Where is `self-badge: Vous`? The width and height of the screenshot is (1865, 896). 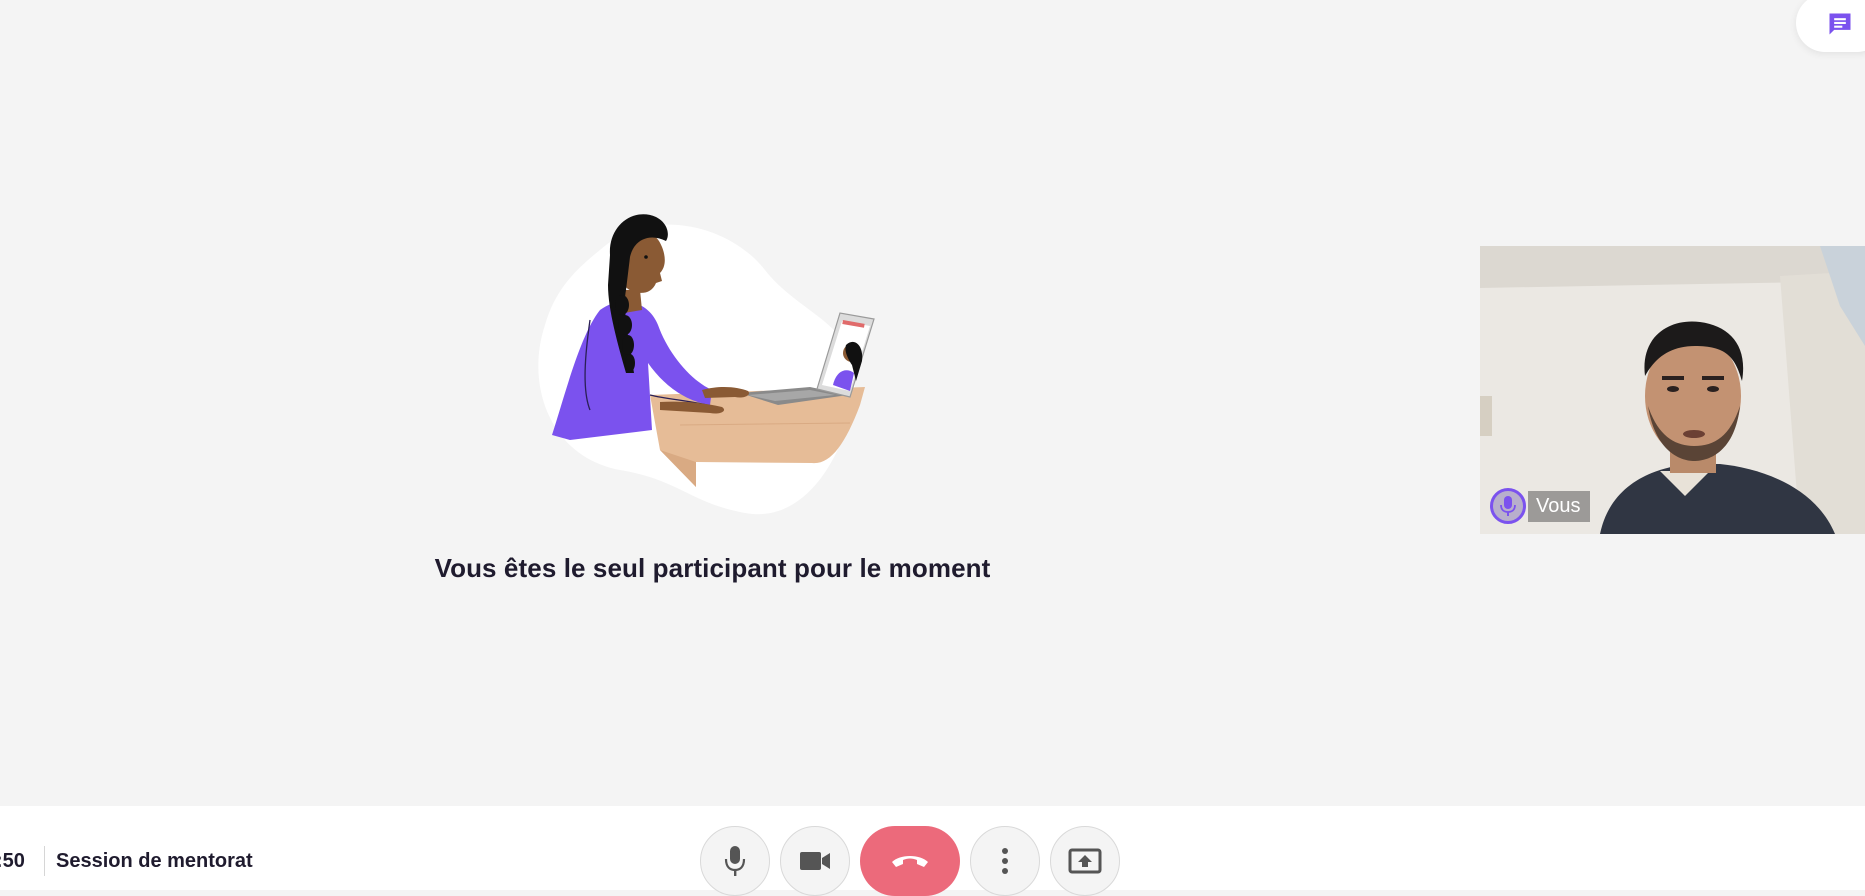
self-badge: Vous is located at coordinates (1540, 506).